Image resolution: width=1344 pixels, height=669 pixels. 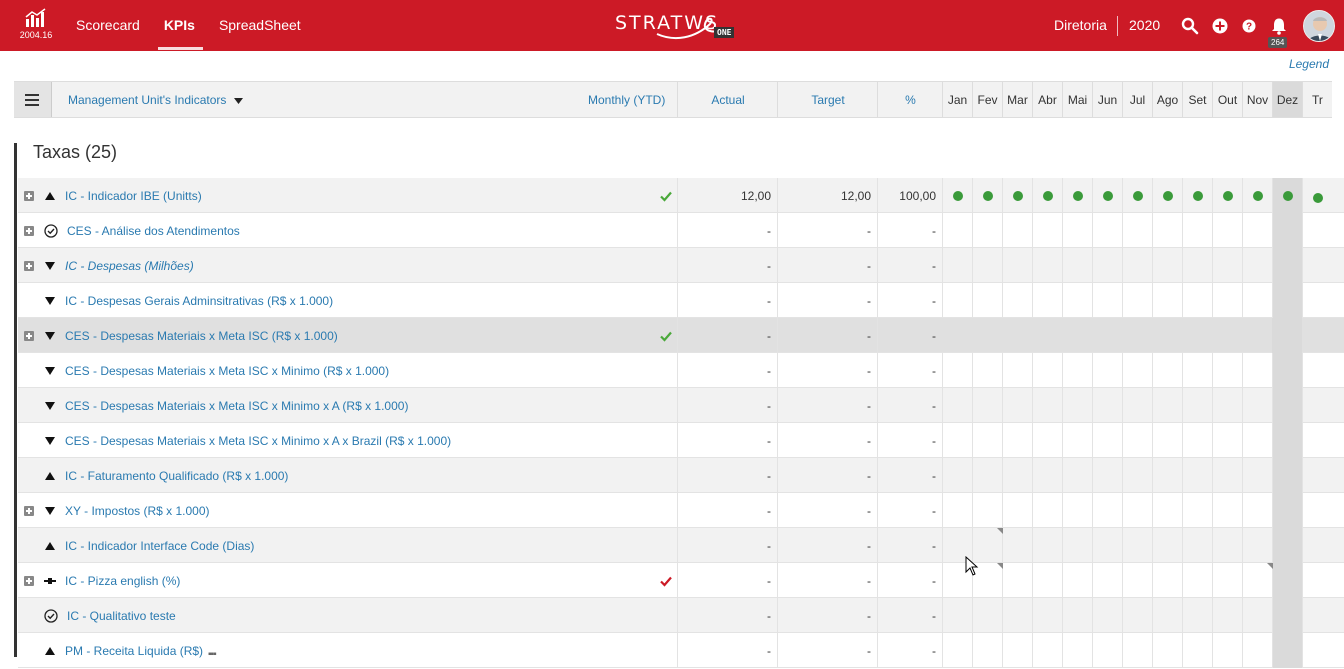 What do you see at coordinates (159, 546) in the screenshot?
I see `indicator-name: IC - Indicador Interface Code (Dias)` at bounding box center [159, 546].